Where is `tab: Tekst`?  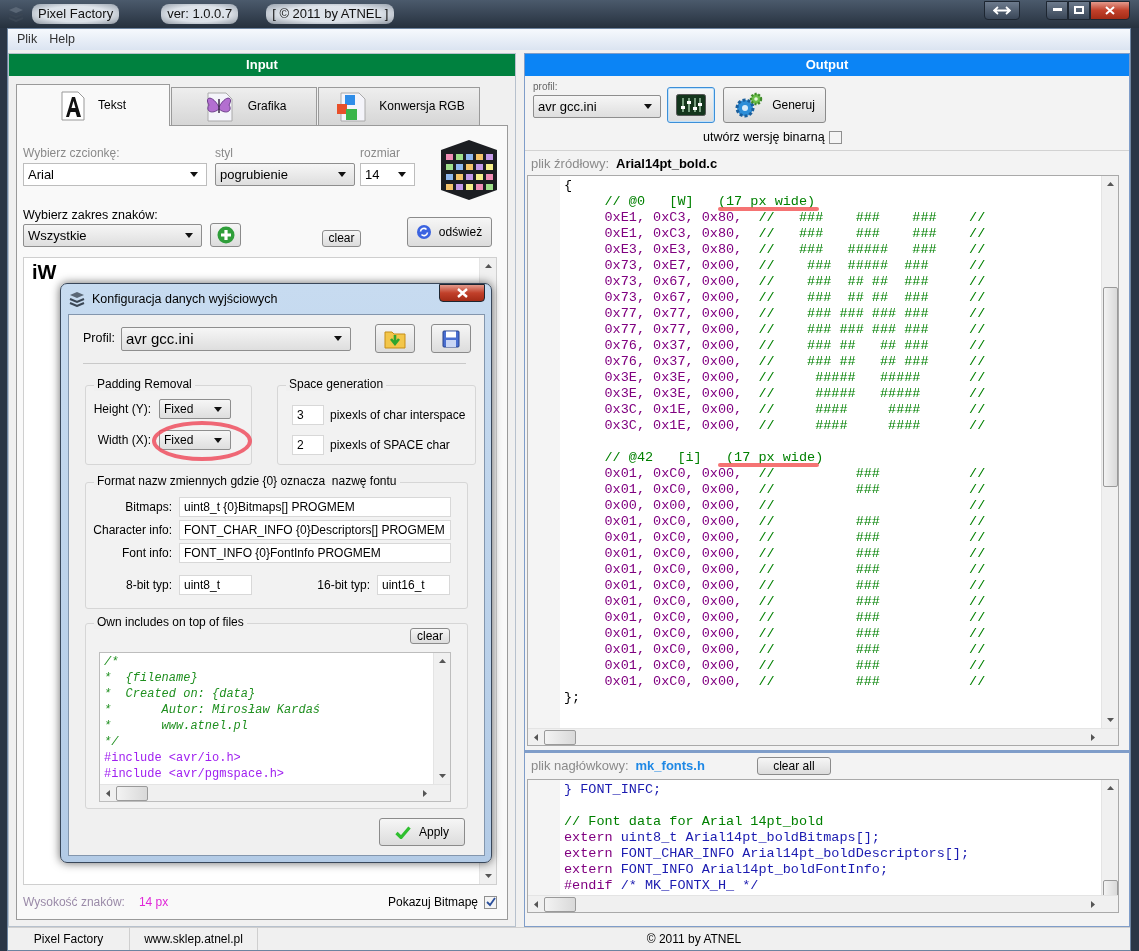 tab: Tekst is located at coordinates (93, 105).